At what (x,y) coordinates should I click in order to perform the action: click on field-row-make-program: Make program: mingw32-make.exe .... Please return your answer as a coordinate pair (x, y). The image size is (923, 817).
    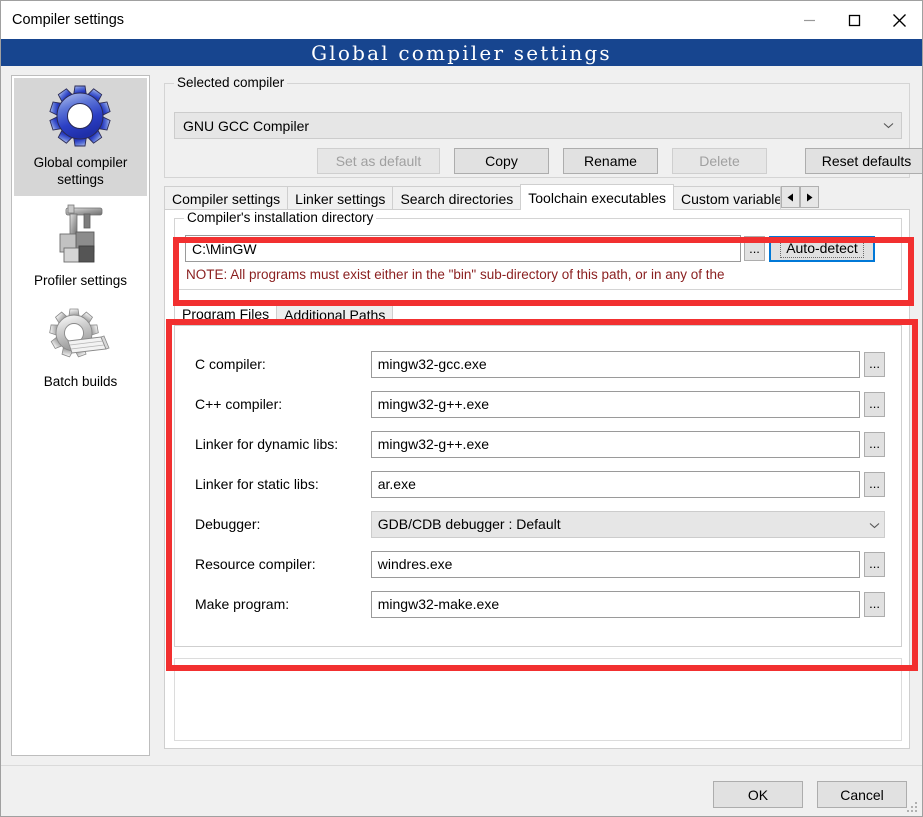
    Looking at the image, I should click on (540, 604).